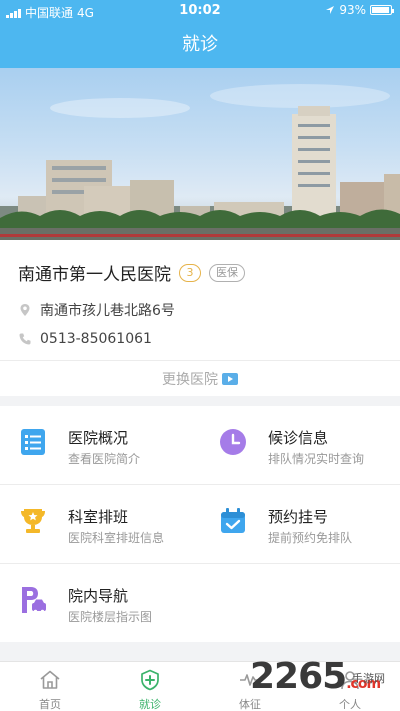  What do you see at coordinates (150, 704) in the screenshot?
I see `tab-label: 就诊` at bounding box center [150, 704].